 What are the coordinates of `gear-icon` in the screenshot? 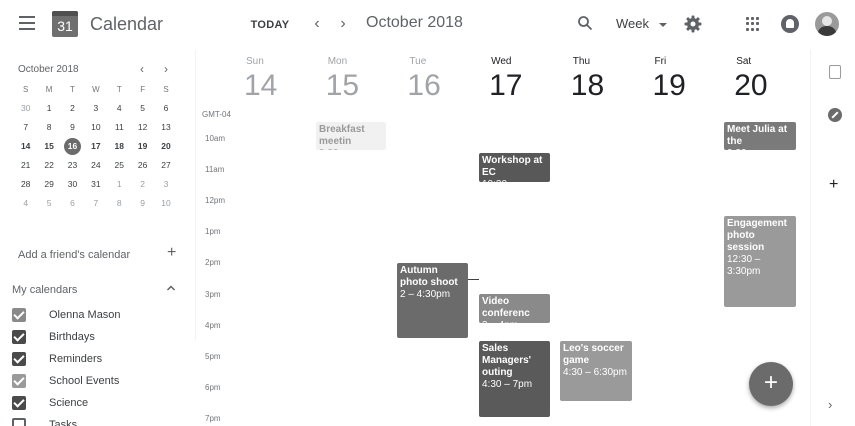 It's located at (693, 24).